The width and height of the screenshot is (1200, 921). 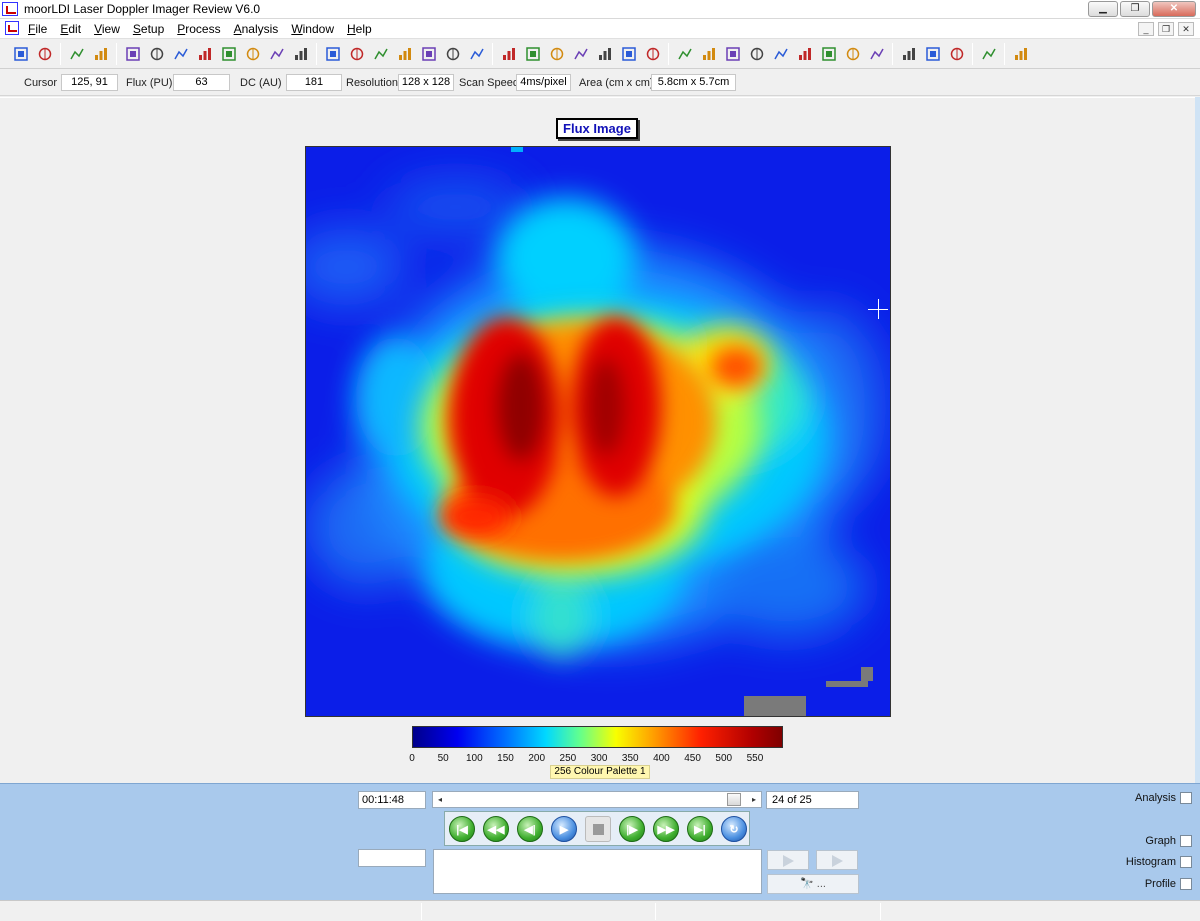 I want to click on cursor-label: Cursor, so click(x=41, y=83).